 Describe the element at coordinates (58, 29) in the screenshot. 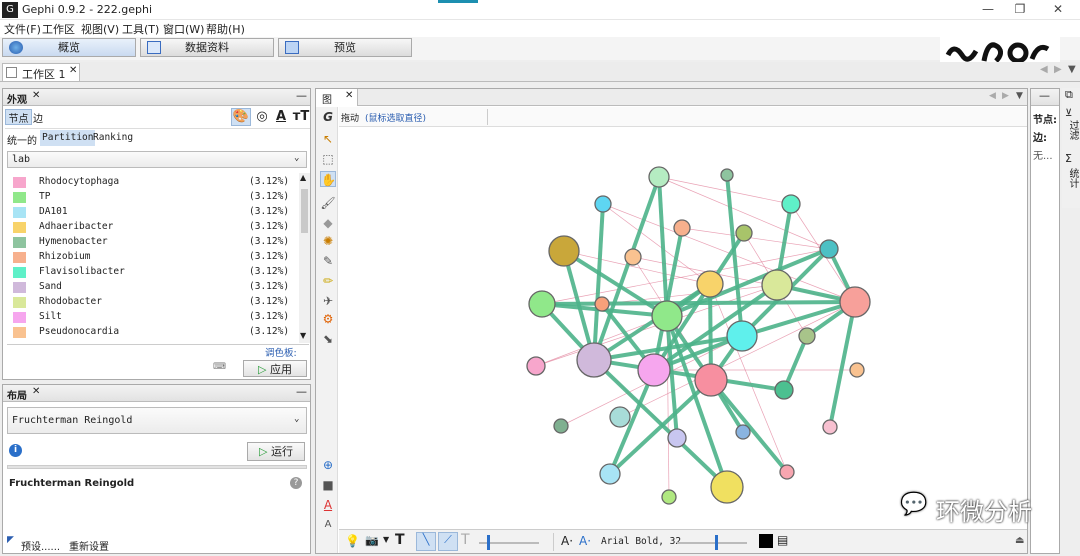

I see `menu-workspace: 工作区` at that location.